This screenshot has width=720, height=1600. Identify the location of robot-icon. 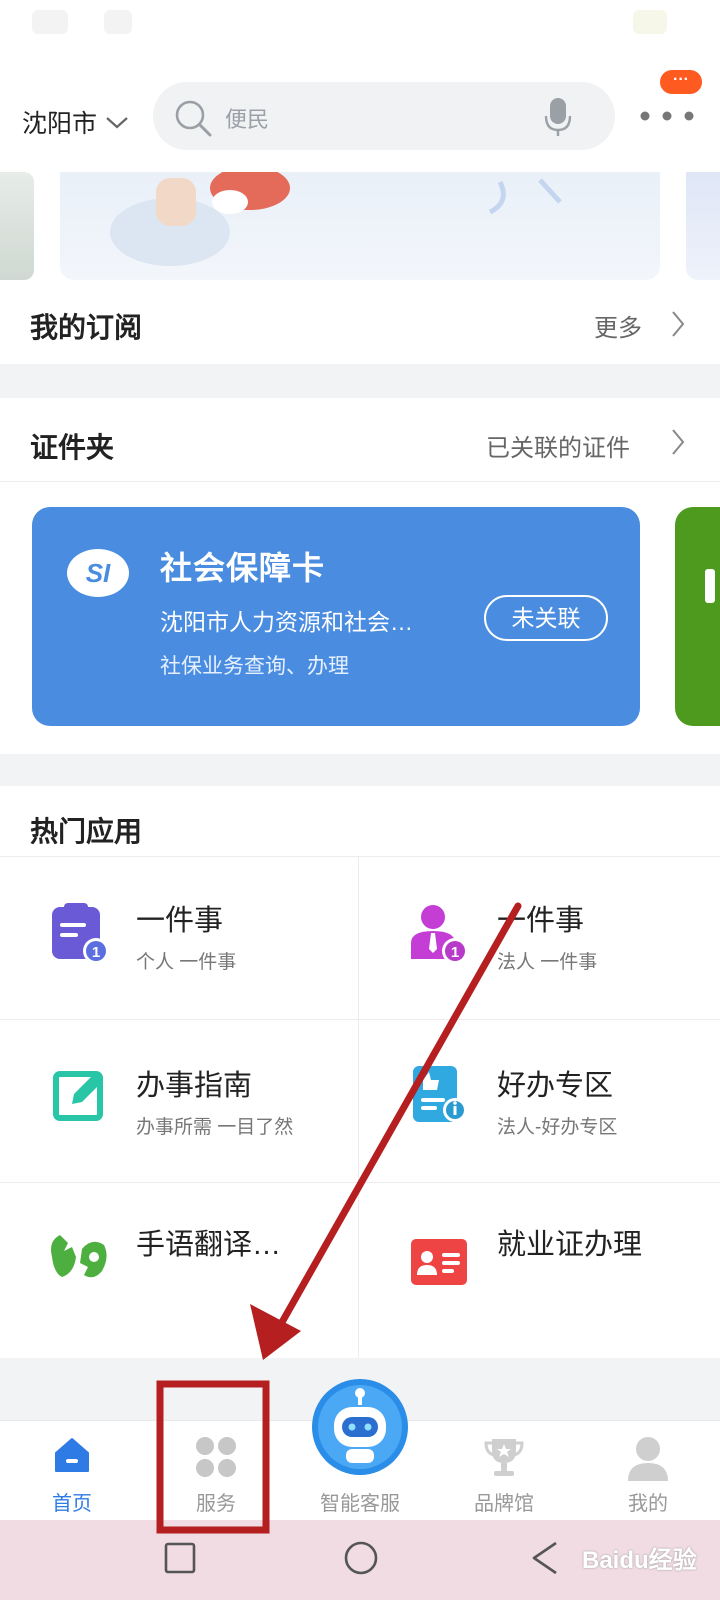
(360, 1427).